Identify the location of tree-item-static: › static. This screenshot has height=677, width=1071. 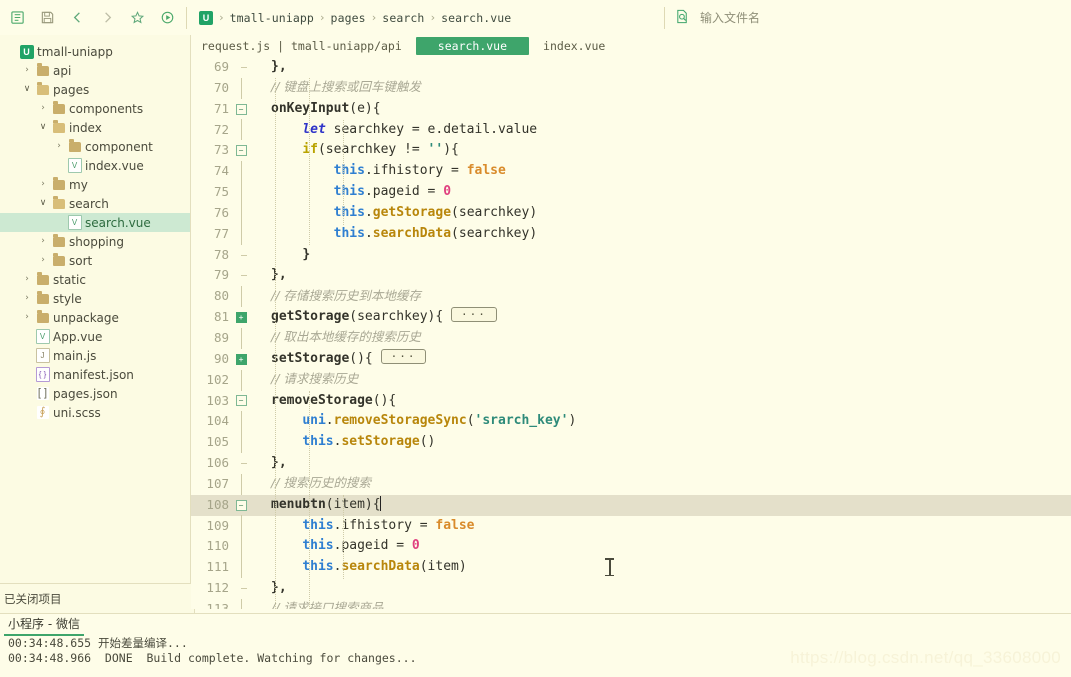
(95, 279).